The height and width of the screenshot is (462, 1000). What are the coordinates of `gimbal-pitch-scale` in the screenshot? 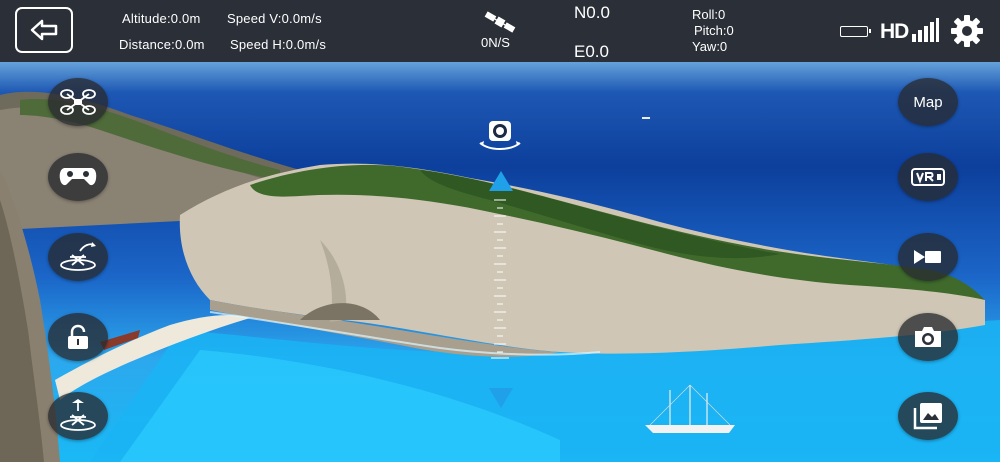 It's located at (500, 279).